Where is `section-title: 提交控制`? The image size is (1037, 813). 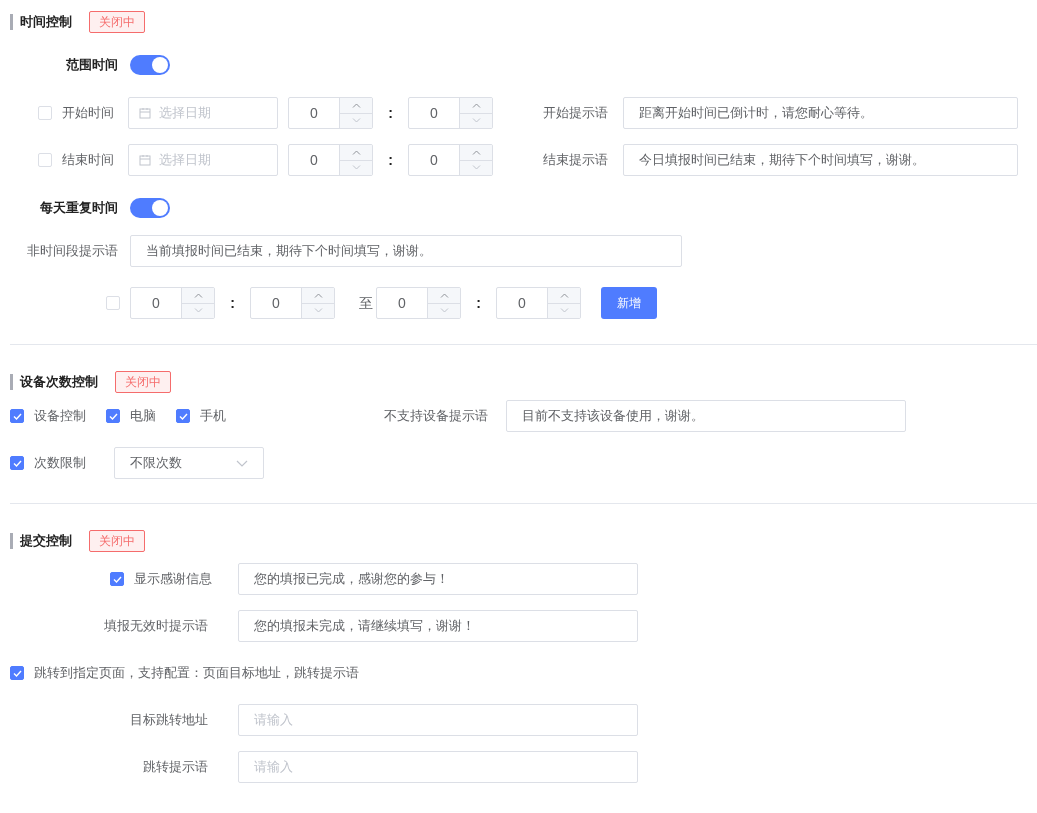 section-title: 提交控制 is located at coordinates (46, 541).